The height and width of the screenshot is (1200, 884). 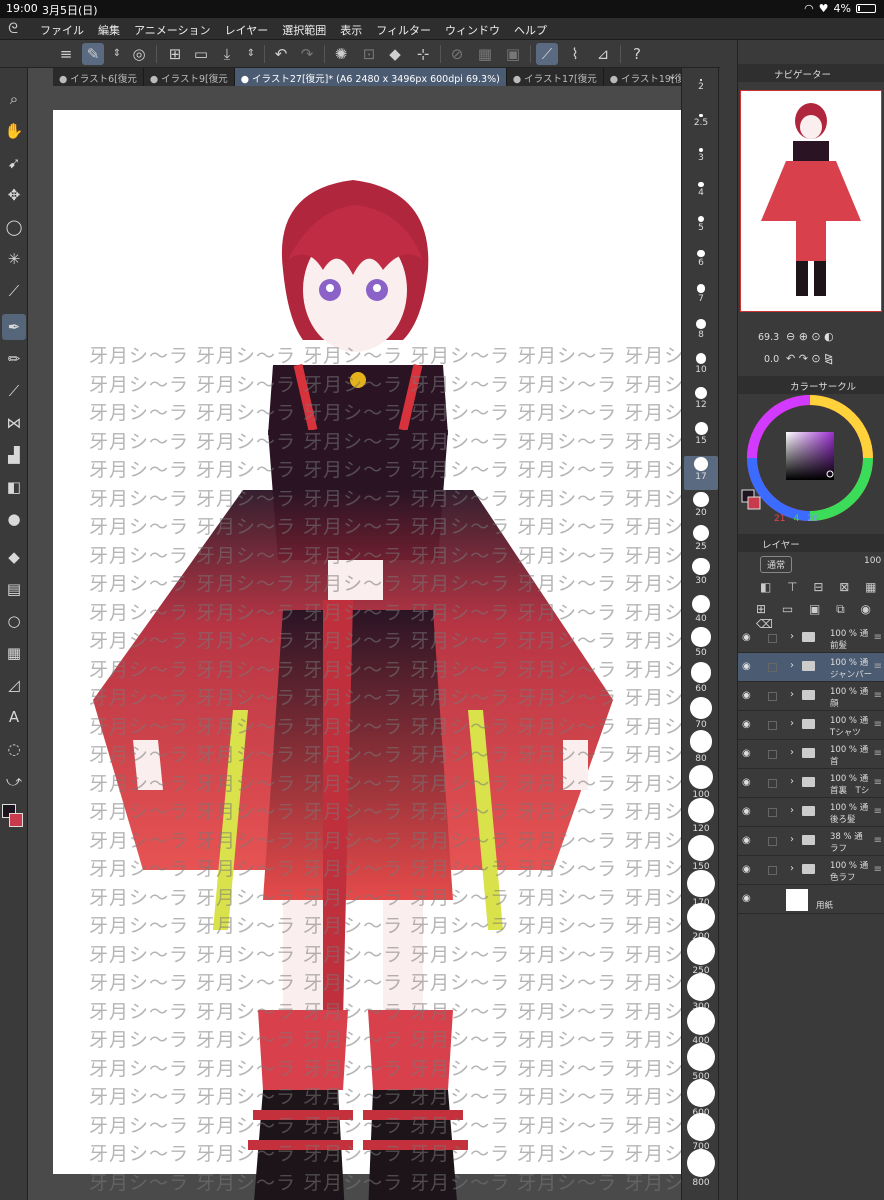 I want to click on tab-illust9: ● イラスト9[復元, so click(x=189, y=77).